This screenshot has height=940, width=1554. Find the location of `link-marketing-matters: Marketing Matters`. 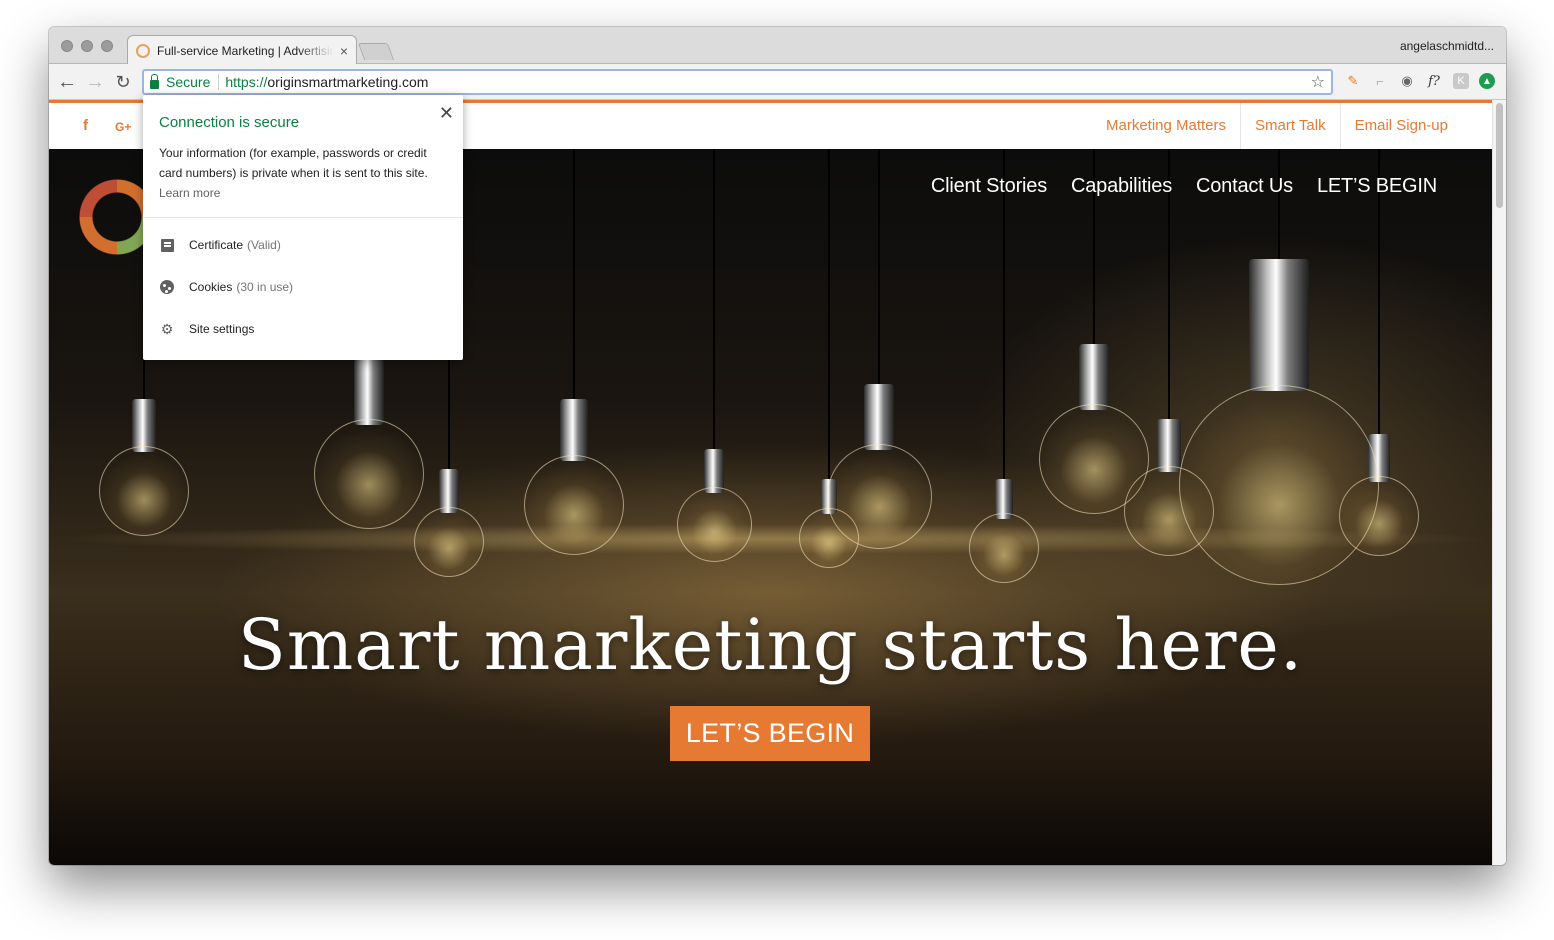

link-marketing-matters: Marketing Matters is located at coordinates (1166, 126).